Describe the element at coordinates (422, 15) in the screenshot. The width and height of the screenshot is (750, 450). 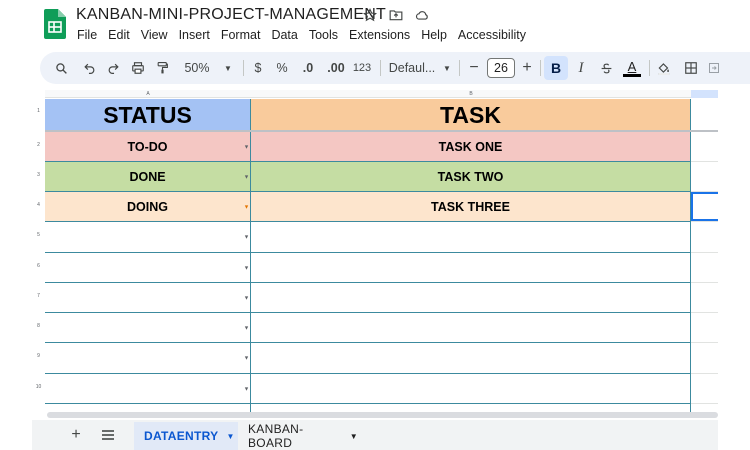
I see `cloud-status-icon` at that location.